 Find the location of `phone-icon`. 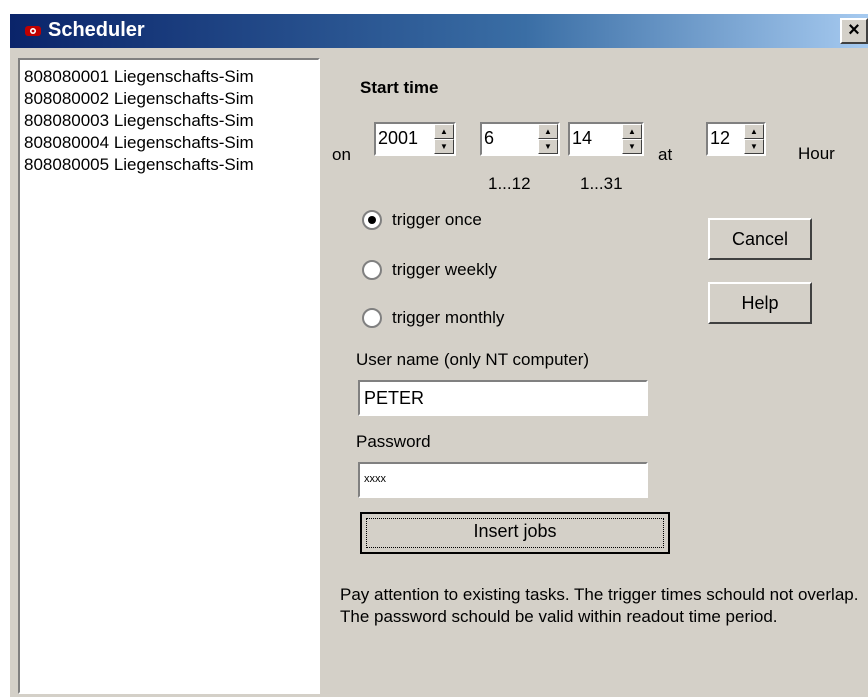

phone-icon is located at coordinates (33, 31).